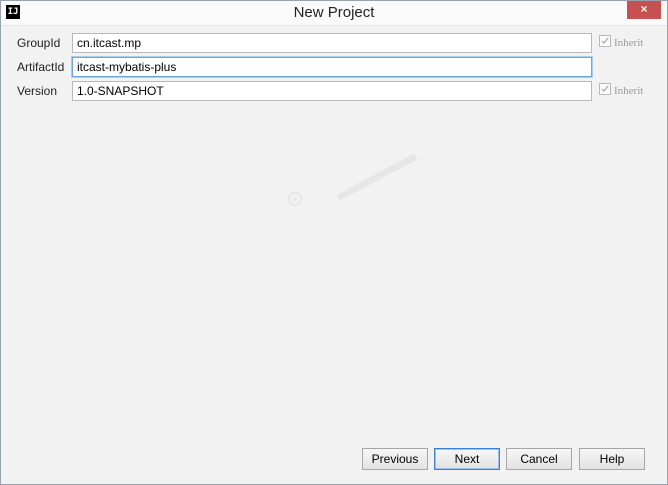 This screenshot has width=668, height=485. I want to click on help-button: Help, so click(612, 459).